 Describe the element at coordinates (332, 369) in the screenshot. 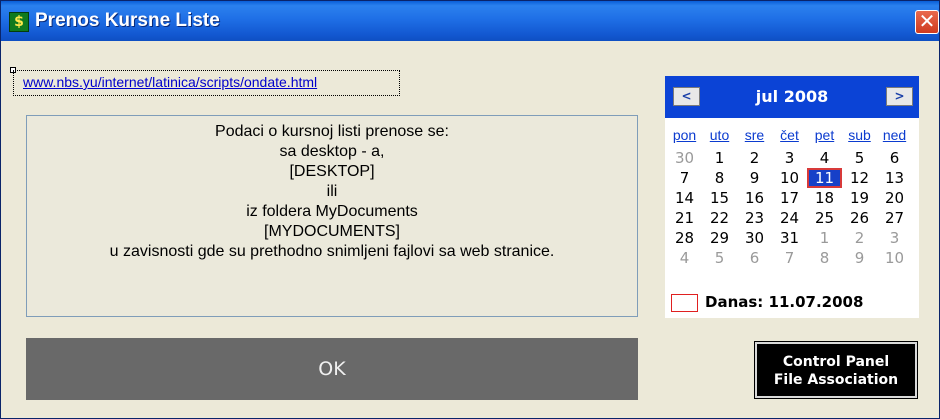

I see `ok-button: OK` at that location.